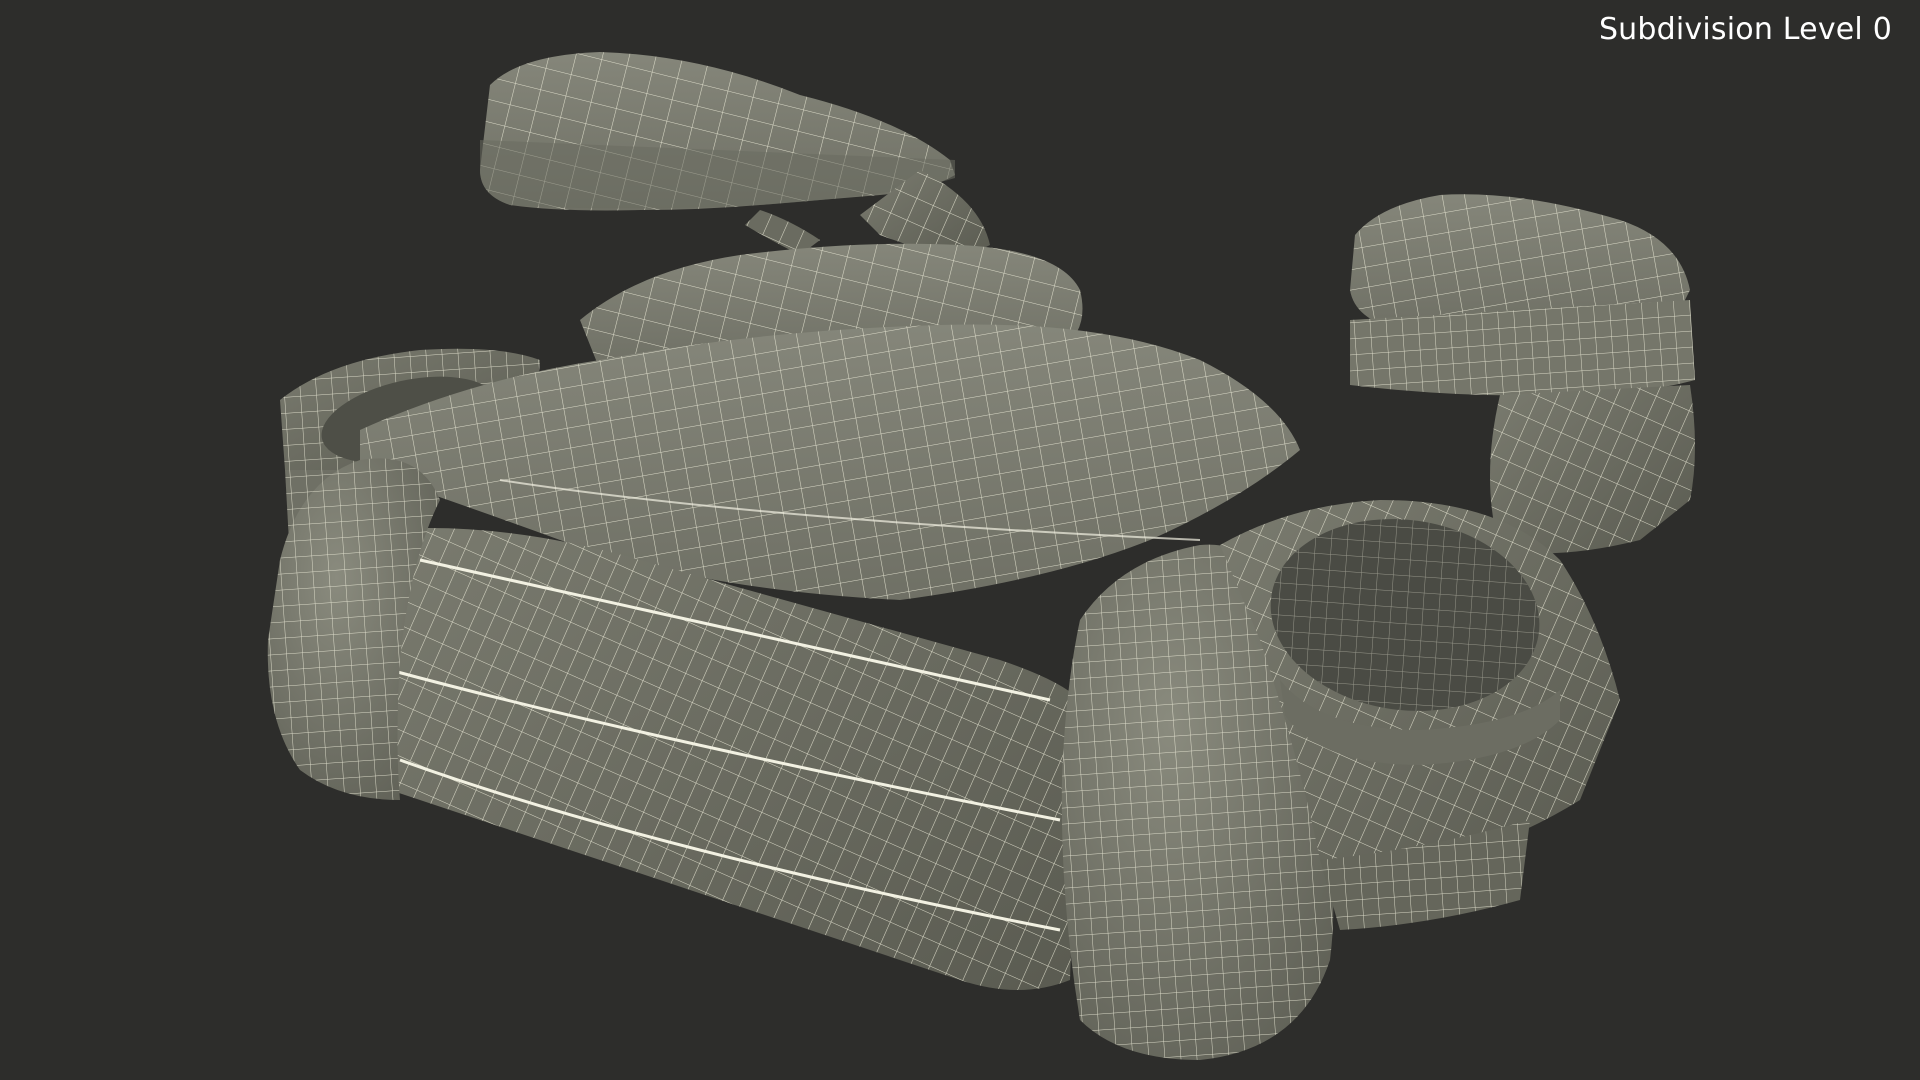  Describe the element at coordinates (1522, 374) in the screenshot. I see `right-armrest` at that location.